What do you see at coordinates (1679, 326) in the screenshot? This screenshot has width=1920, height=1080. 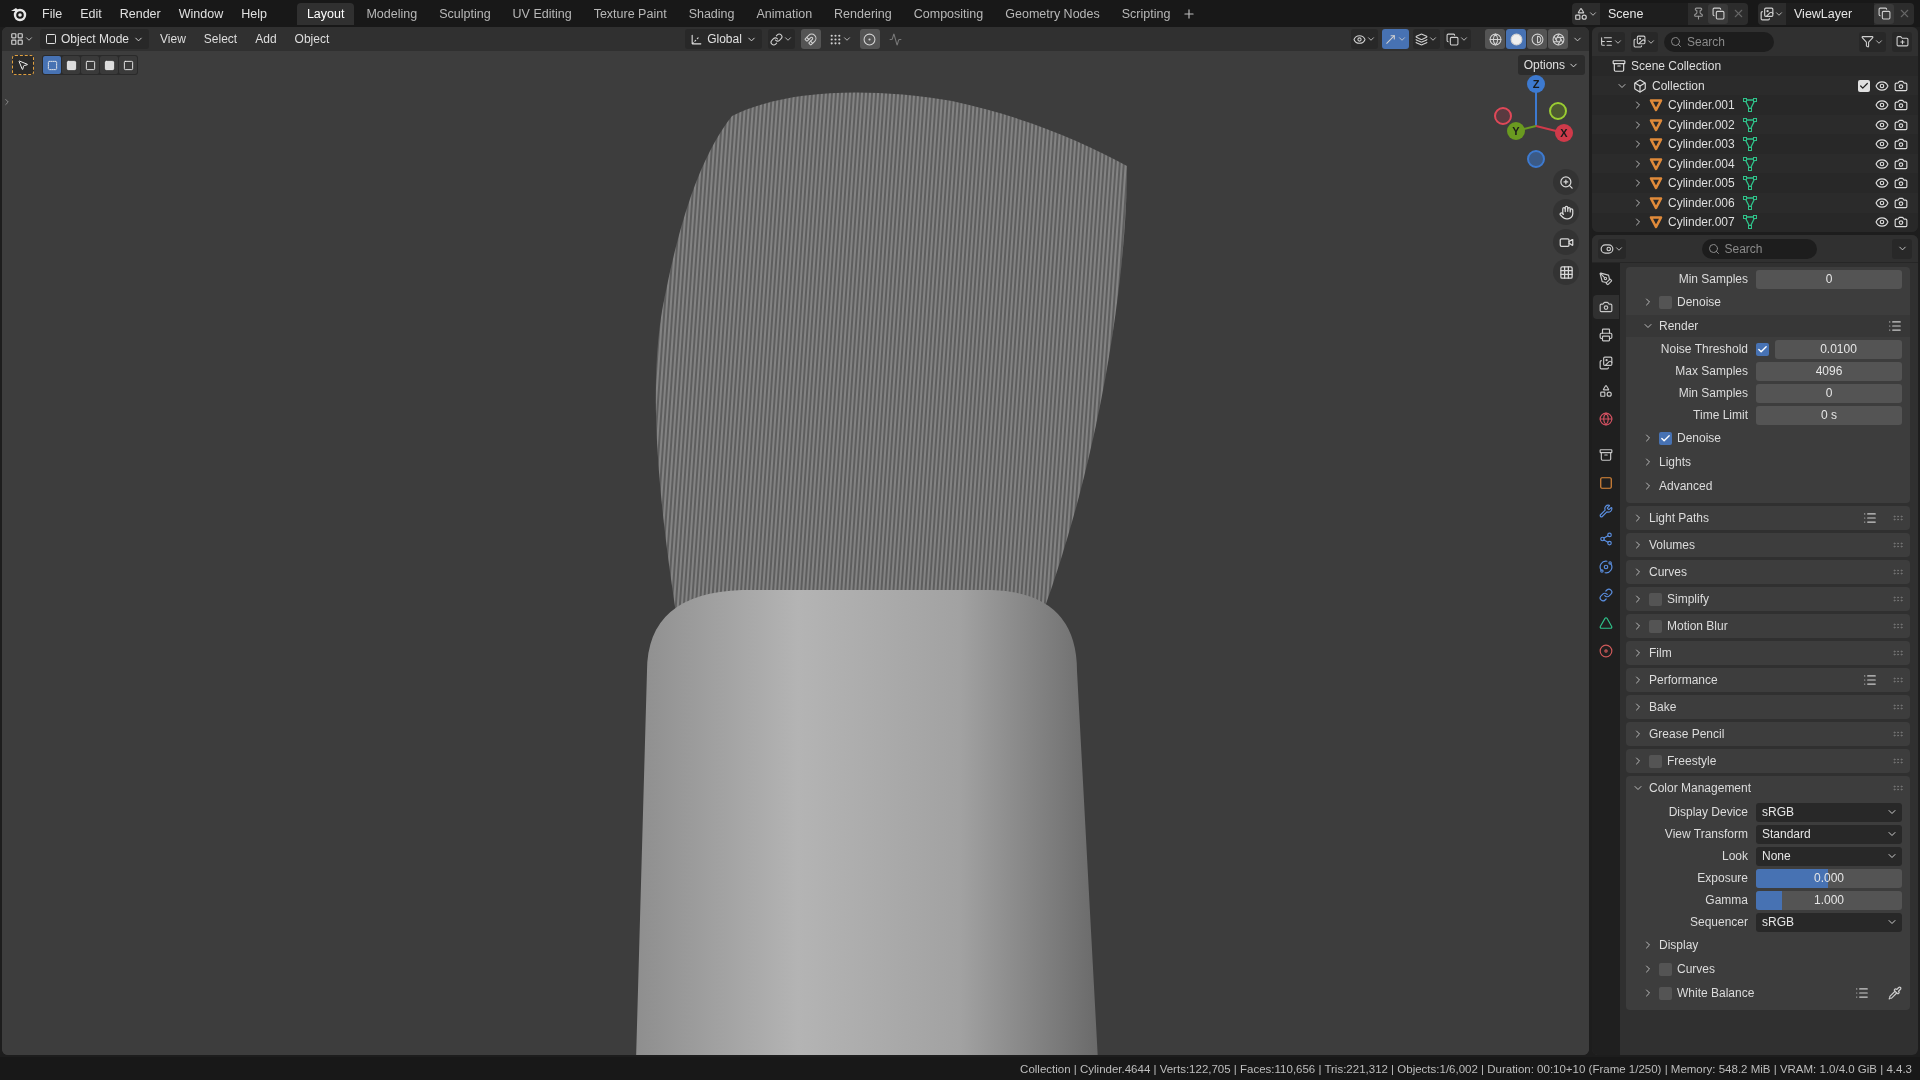 I see `subpanel-header: Render` at bounding box center [1679, 326].